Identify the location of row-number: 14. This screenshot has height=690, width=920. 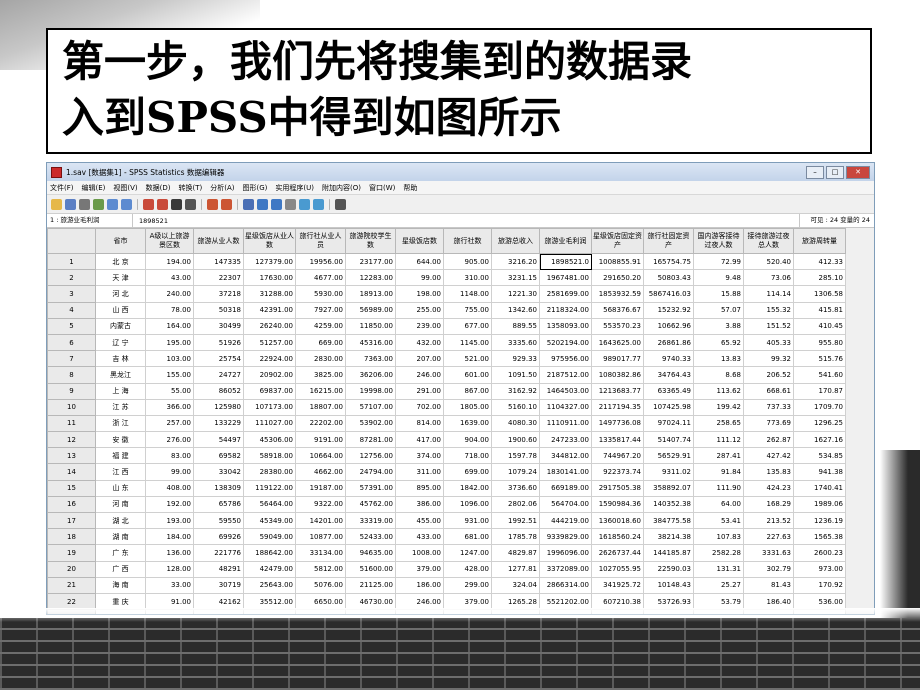
(71, 472).